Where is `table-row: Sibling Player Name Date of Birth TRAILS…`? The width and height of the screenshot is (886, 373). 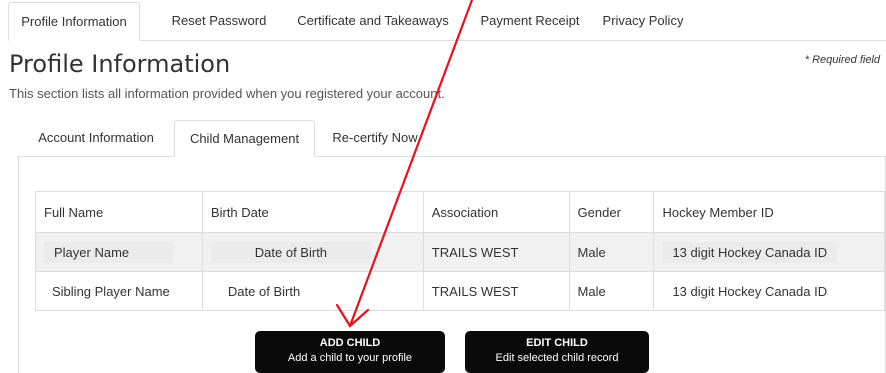 table-row: Sibling Player Name Date of Birth TRAILS… is located at coordinates (460, 291).